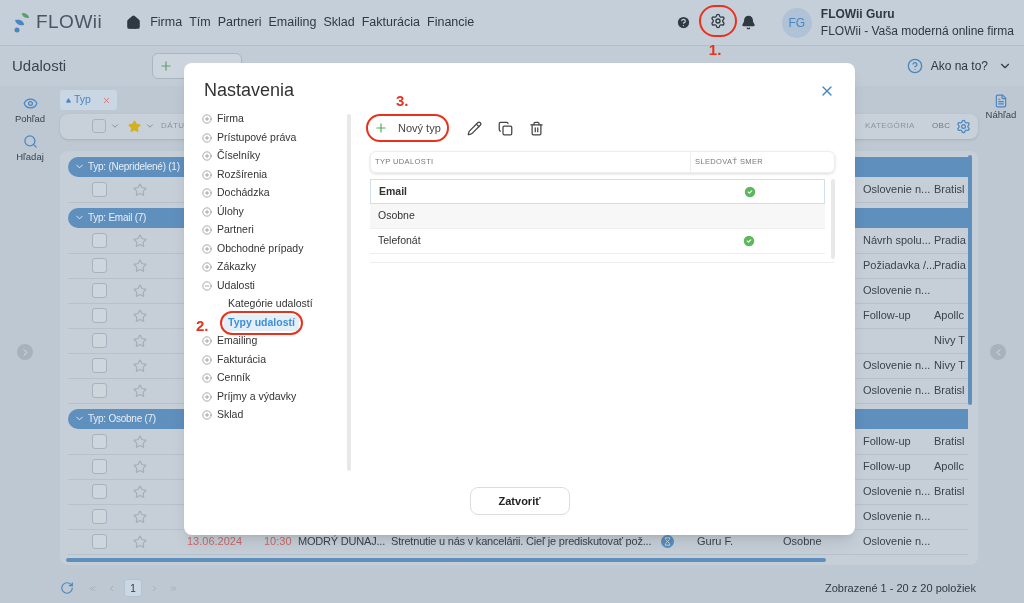  What do you see at coordinates (278, 174) in the screenshot?
I see `settings-nav-item: Rozšírenia` at bounding box center [278, 174].